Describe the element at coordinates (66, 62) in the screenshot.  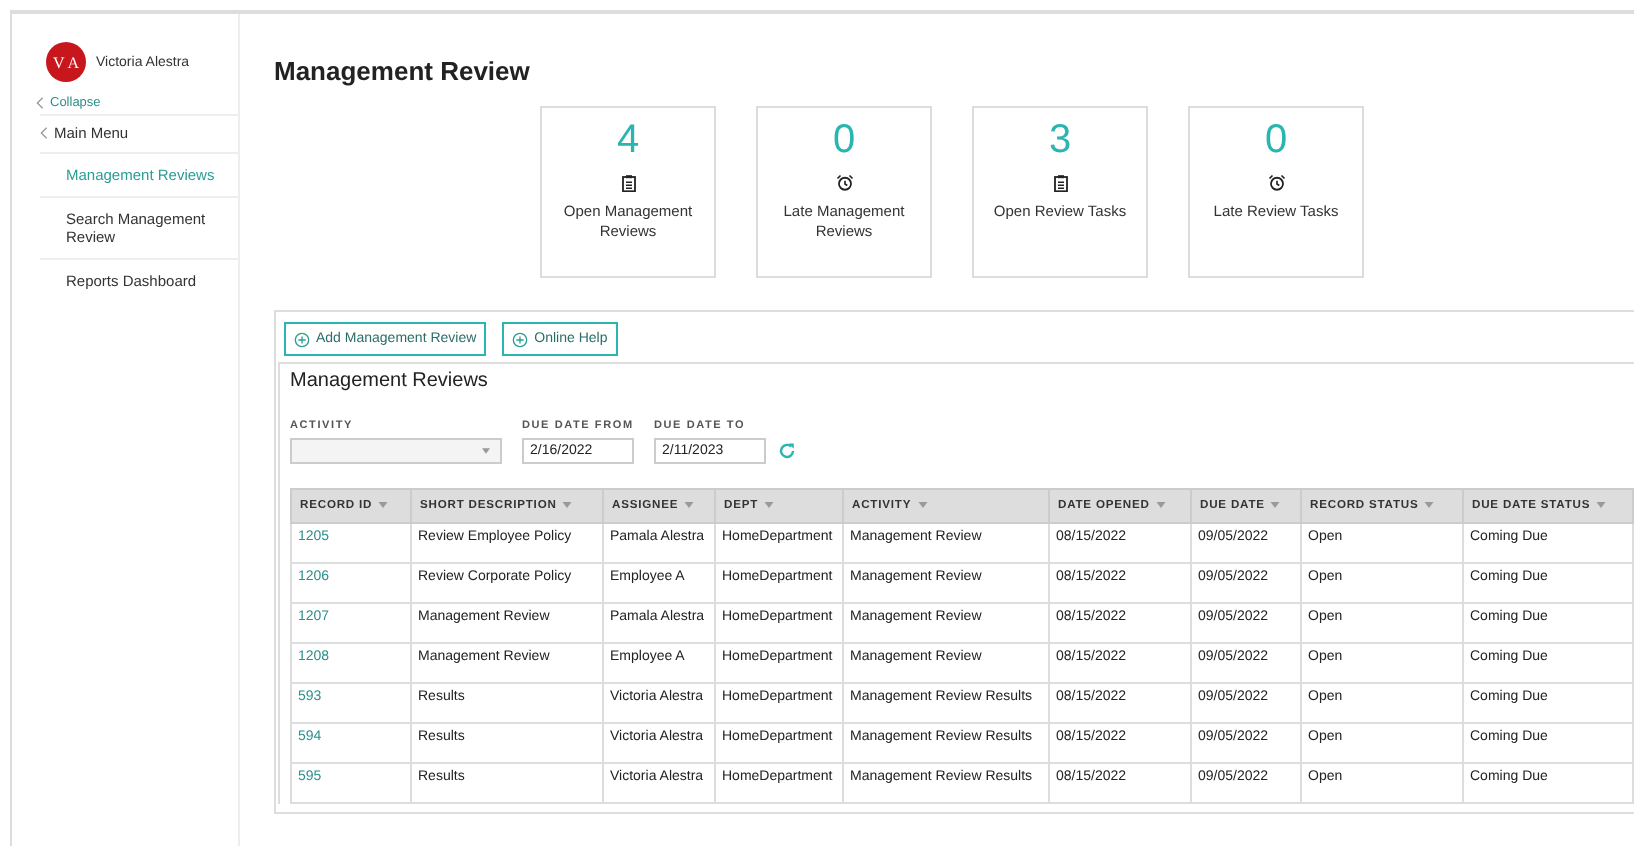
I see `avatar: V A` at that location.